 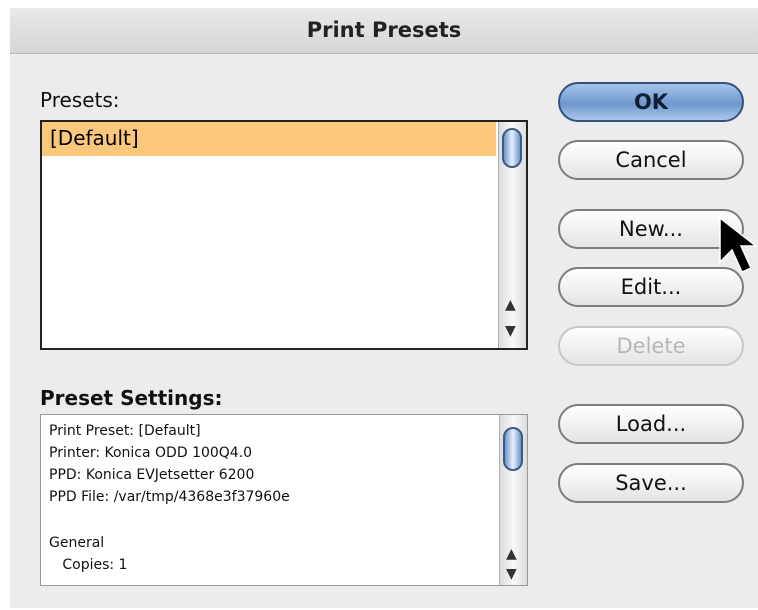 I want to click on settings-line: Printer: Konica ODD 100Q4.0, so click(x=151, y=453).